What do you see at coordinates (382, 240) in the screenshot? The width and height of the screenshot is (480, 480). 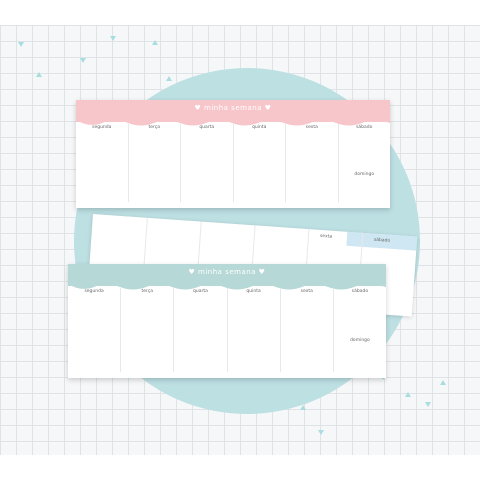 I see `back-day-label: sábado` at bounding box center [382, 240].